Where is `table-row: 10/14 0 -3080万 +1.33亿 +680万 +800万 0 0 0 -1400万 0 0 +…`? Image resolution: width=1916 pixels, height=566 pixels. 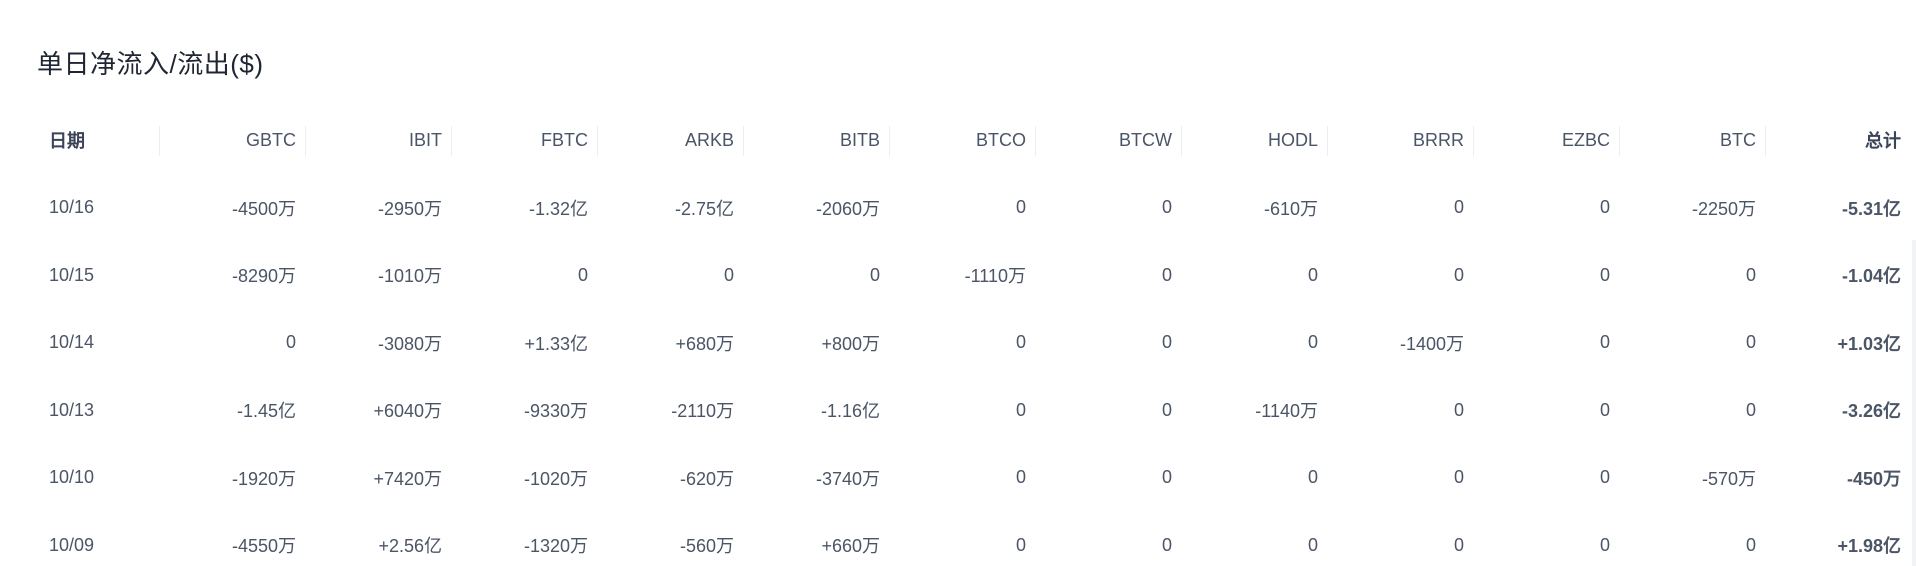 table-row: 10/14 0 -3080万 +1.33亿 +680万 +800万 0 0 0 -1400万 0 0 +… is located at coordinates (974, 343).